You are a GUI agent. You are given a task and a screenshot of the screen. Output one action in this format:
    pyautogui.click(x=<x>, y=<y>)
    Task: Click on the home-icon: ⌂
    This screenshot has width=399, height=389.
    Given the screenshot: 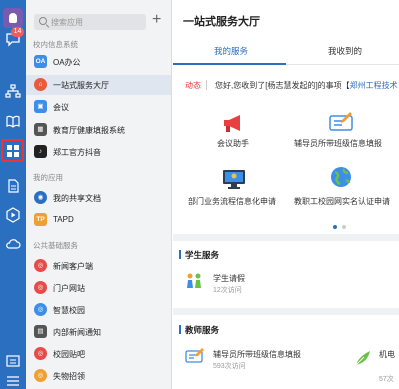 What is the action you would take?
    pyautogui.click(x=40, y=84)
    